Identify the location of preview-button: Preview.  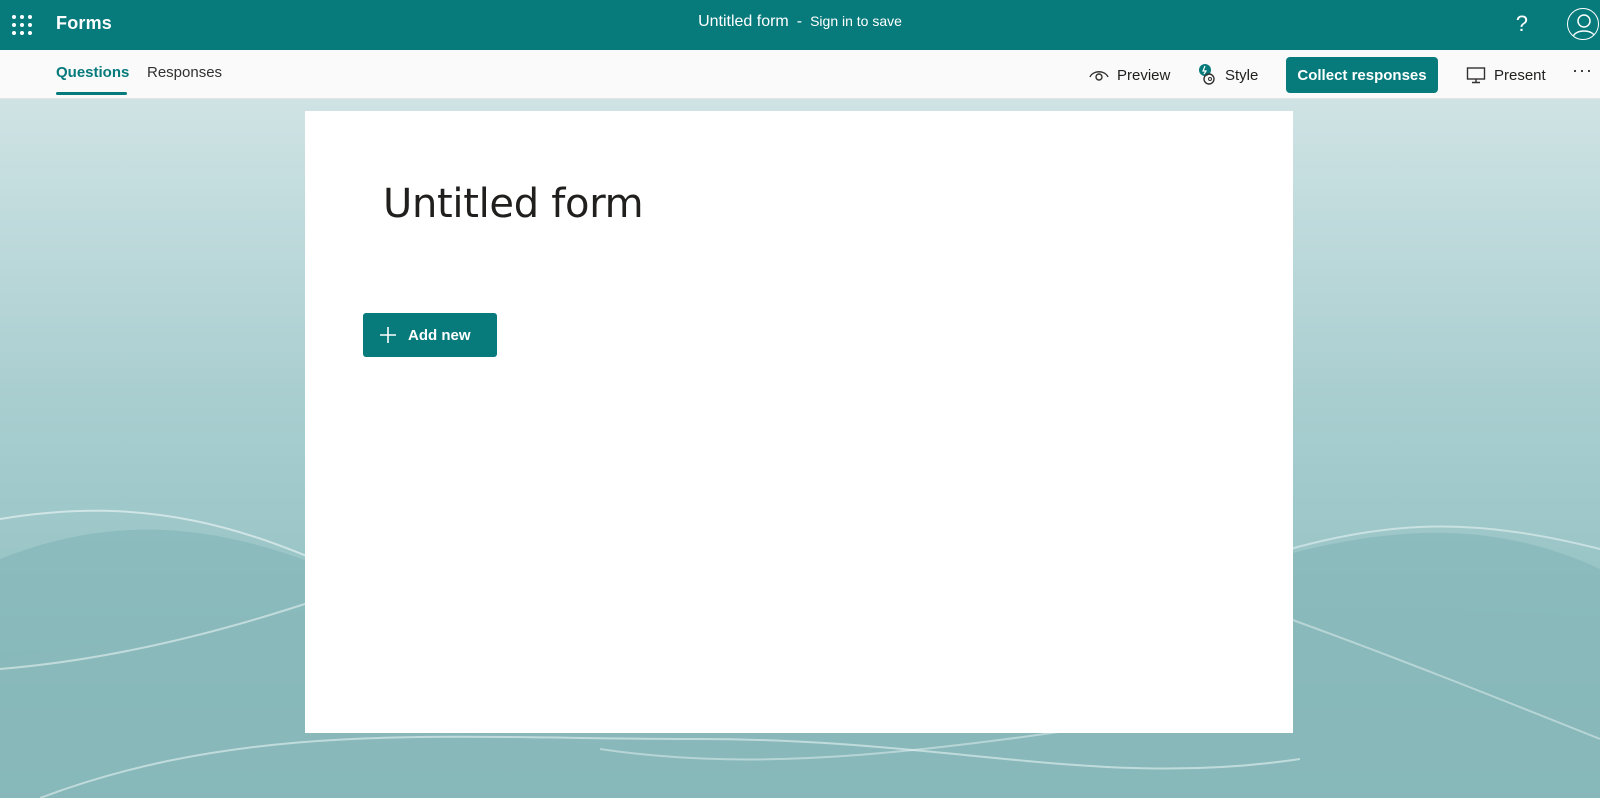
(1129, 75).